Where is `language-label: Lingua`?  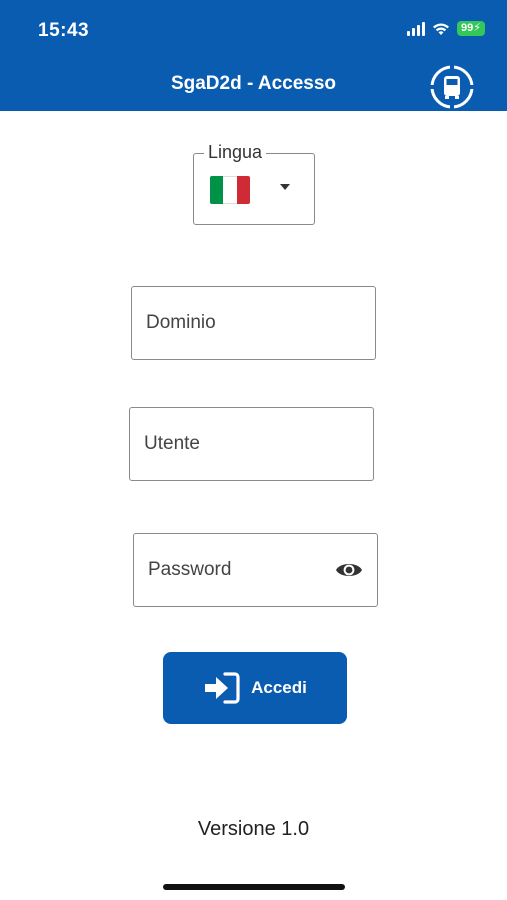
language-label: Lingua is located at coordinates (235, 152).